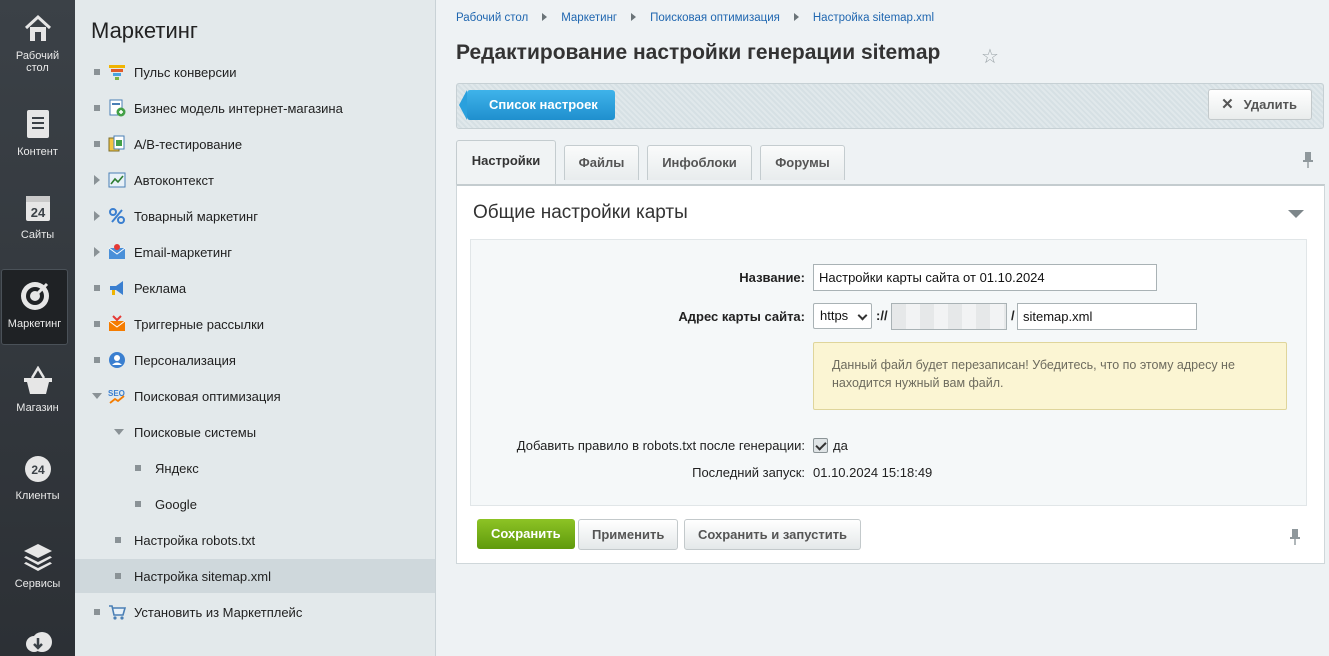  Describe the element at coordinates (1107, 316) in the screenshot. I see `filename-field: sitemap.xml` at that location.